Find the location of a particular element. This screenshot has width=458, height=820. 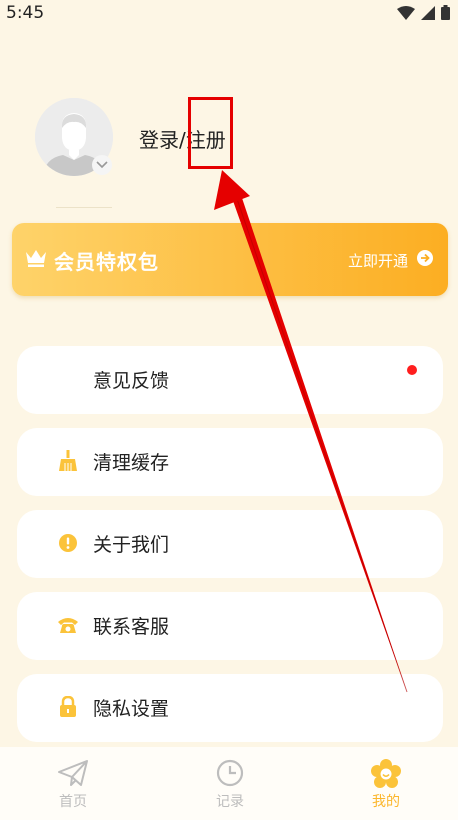

menu-item-feedback: 意见反馈 is located at coordinates (230, 380).